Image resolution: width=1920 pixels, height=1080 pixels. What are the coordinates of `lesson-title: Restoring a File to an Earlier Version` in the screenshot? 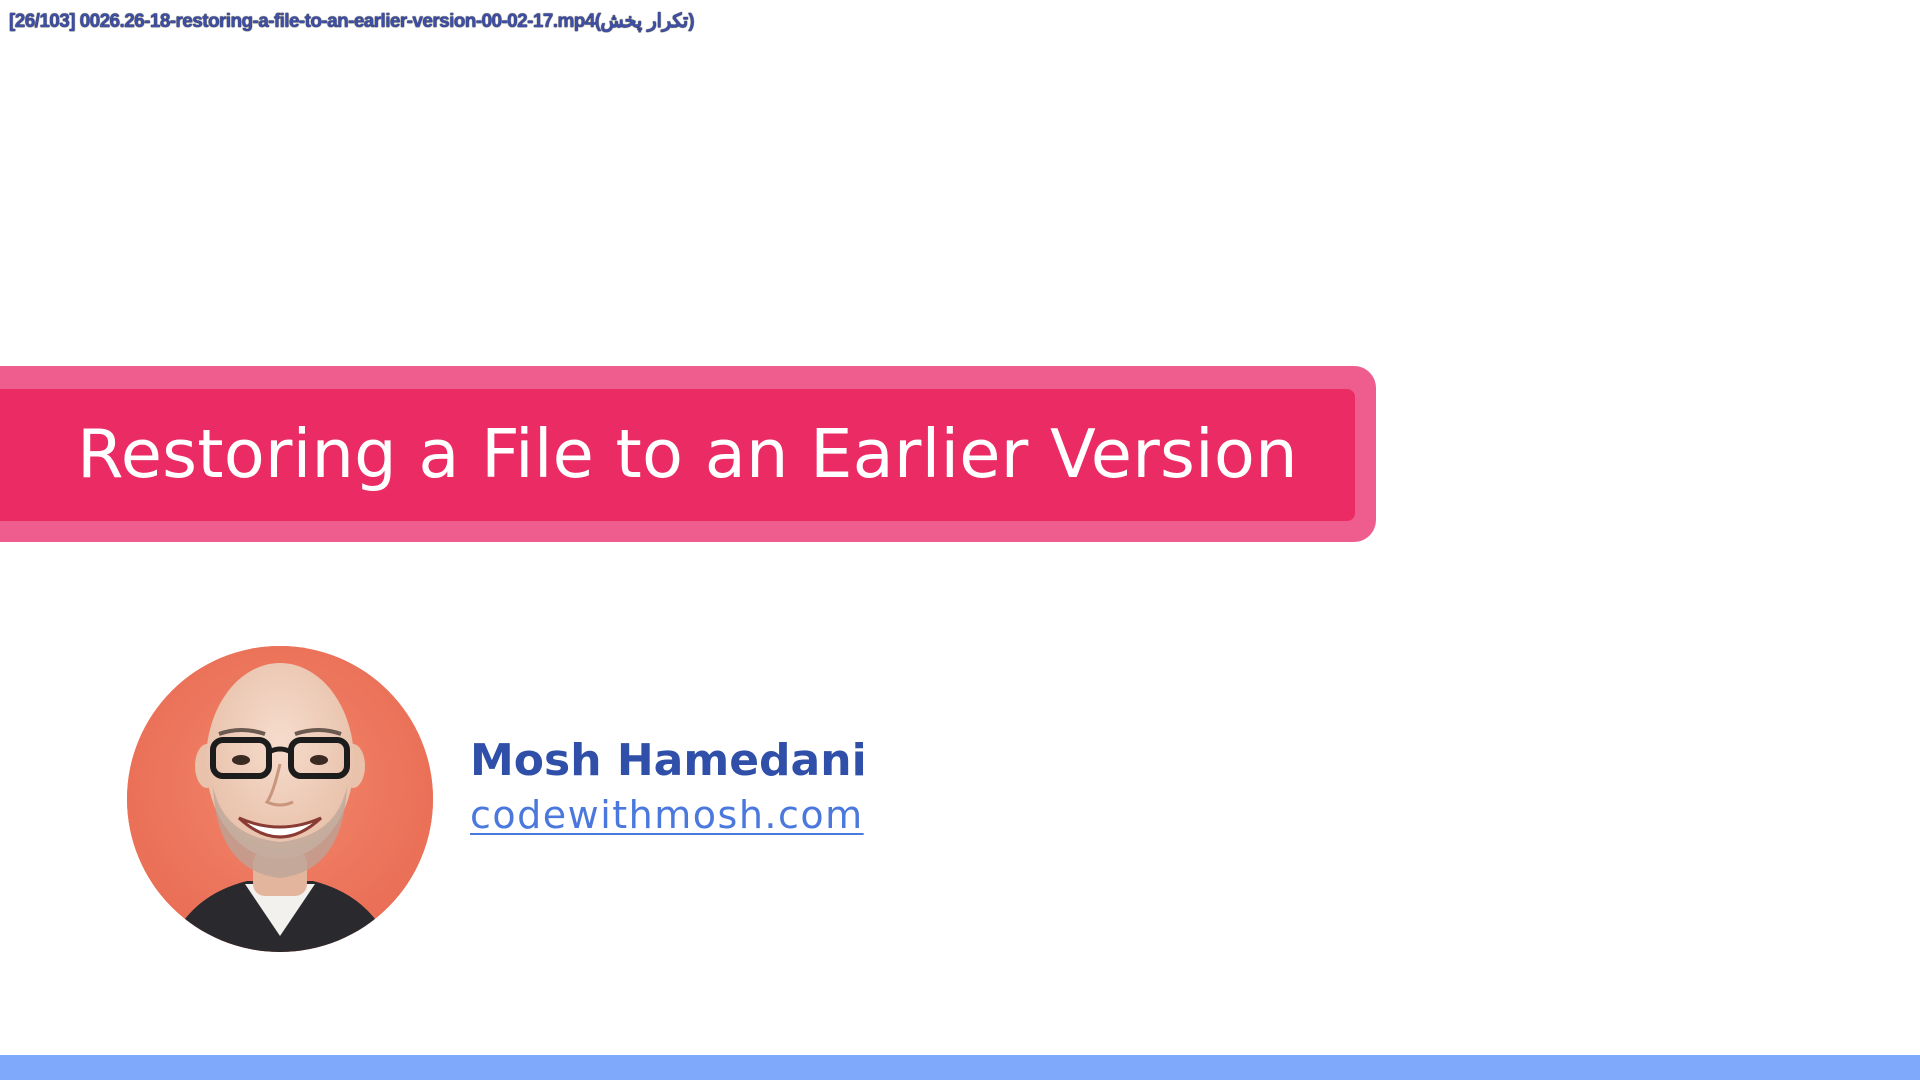 It's located at (687, 454).